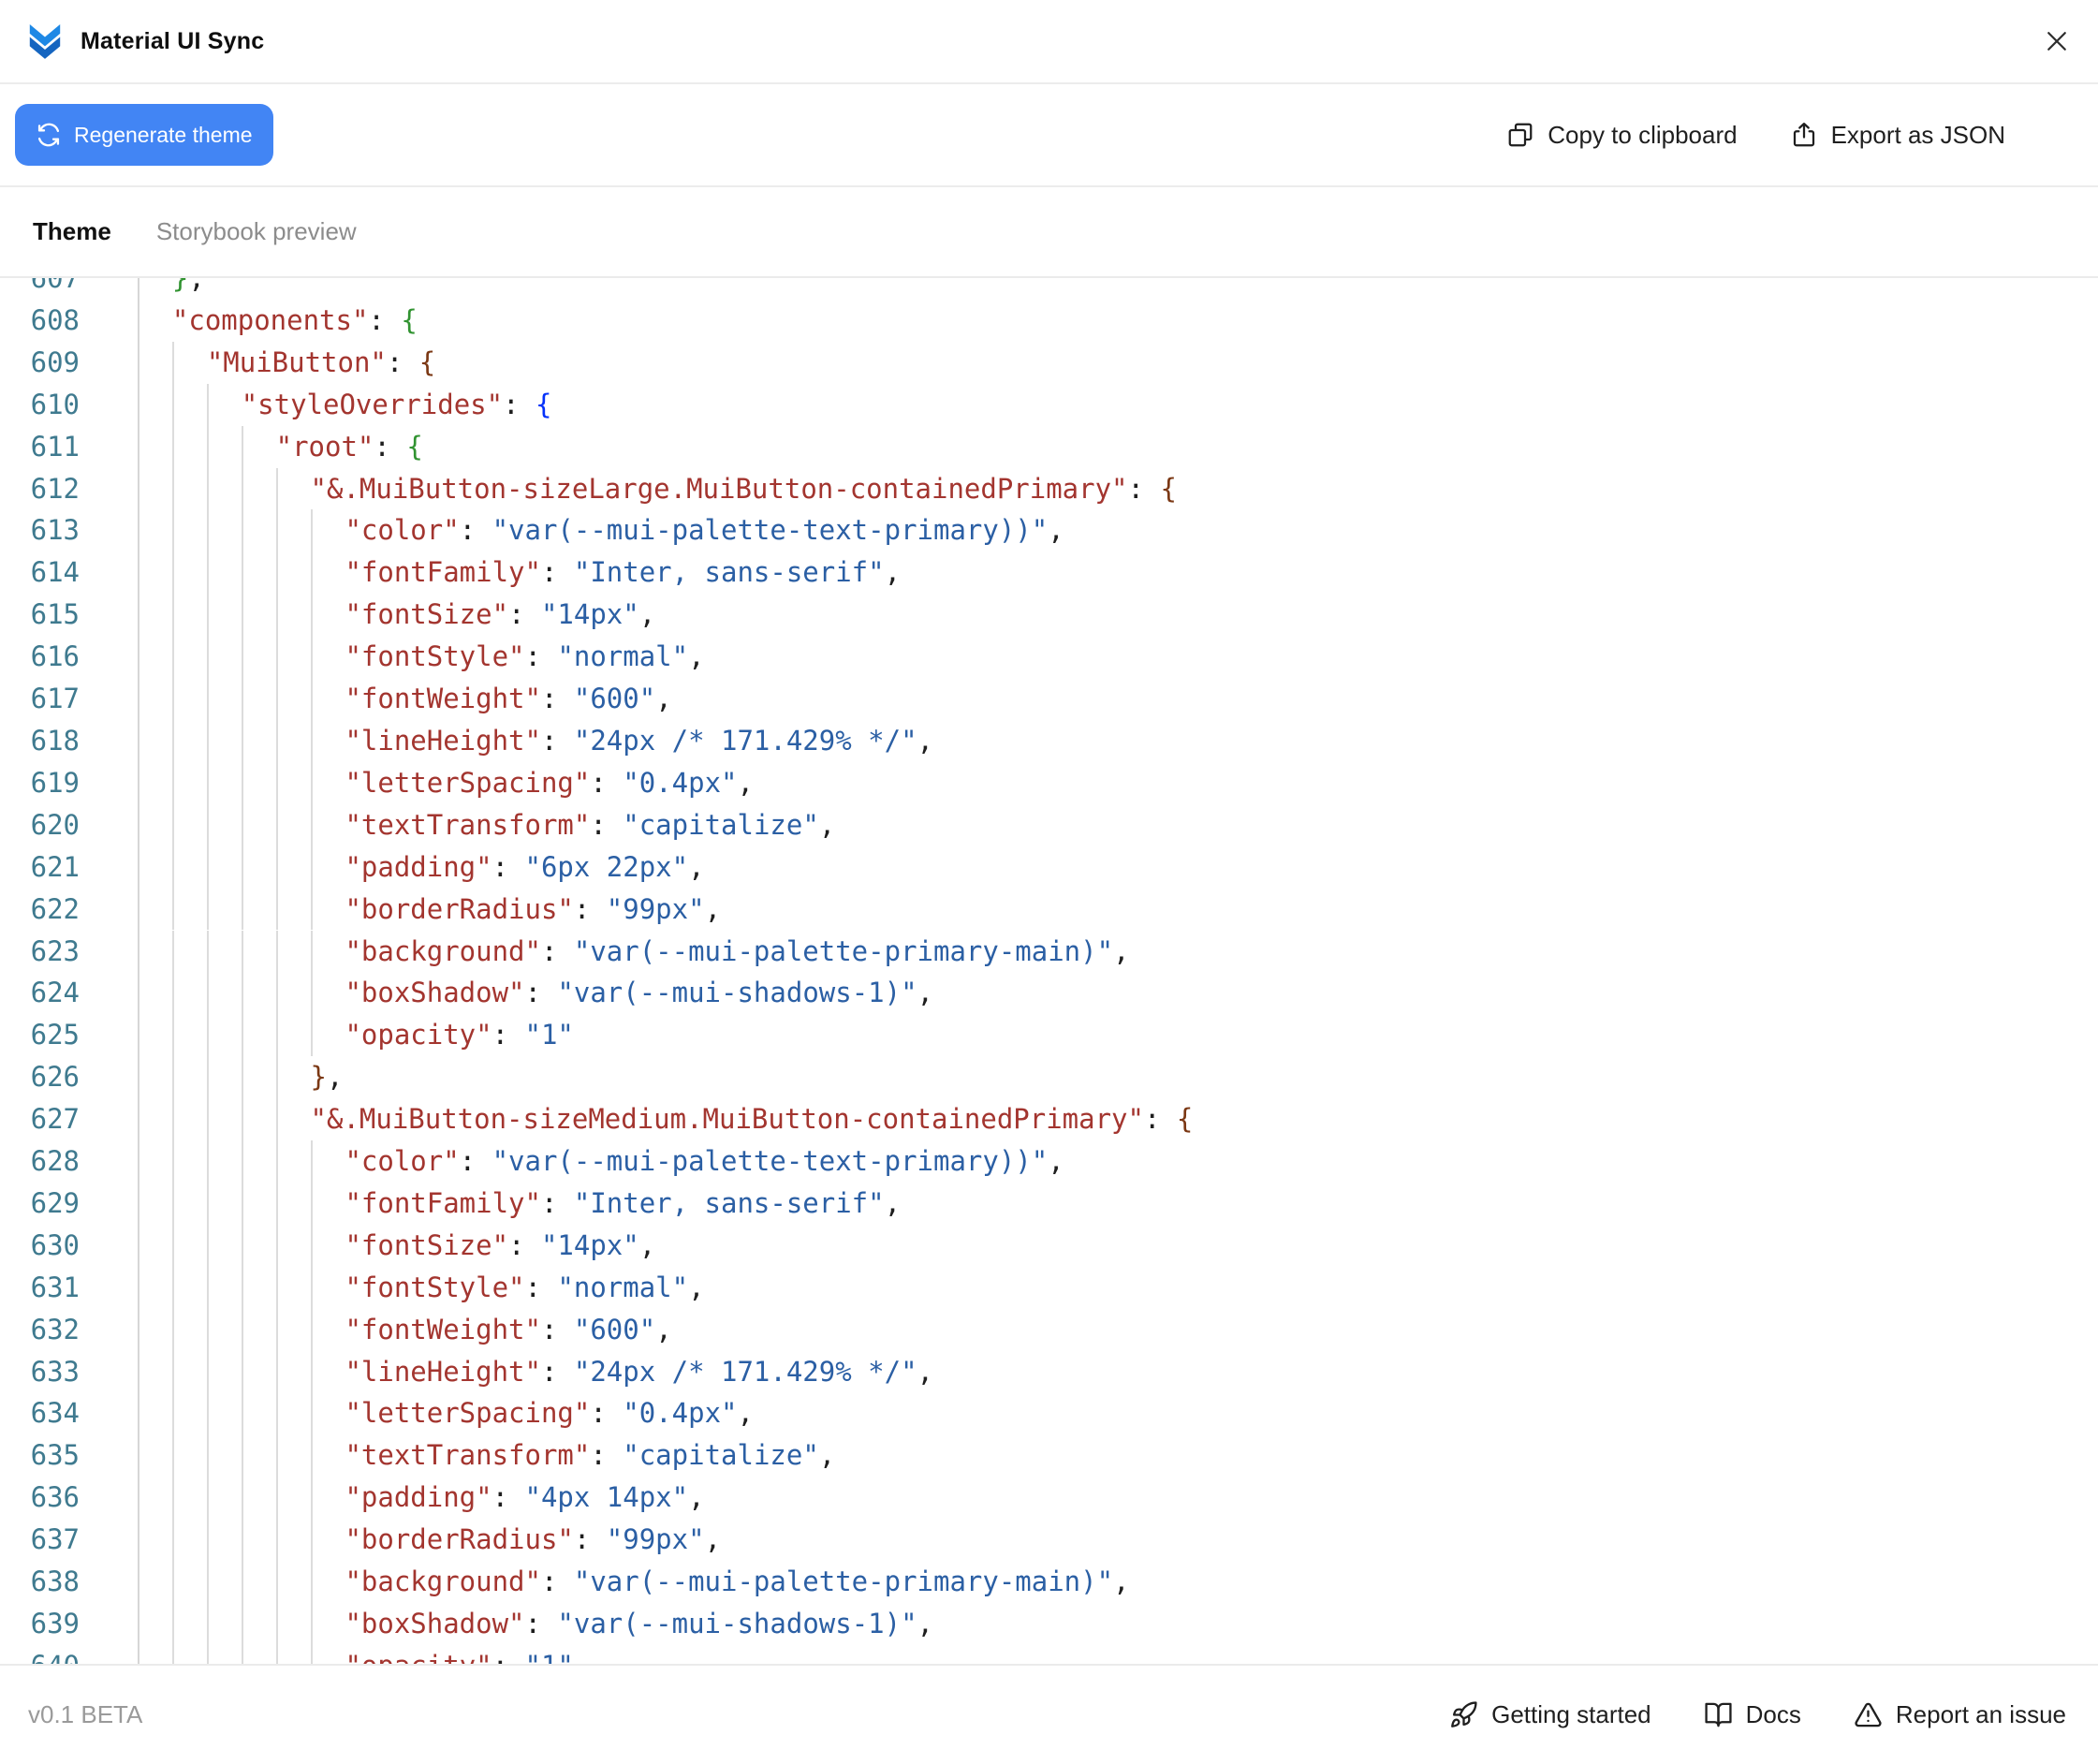 This screenshot has height=1764, width=2098. What do you see at coordinates (1118, 405) in the screenshot?
I see `code-line-content: "styleOverrides": {` at bounding box center [1118, 405].